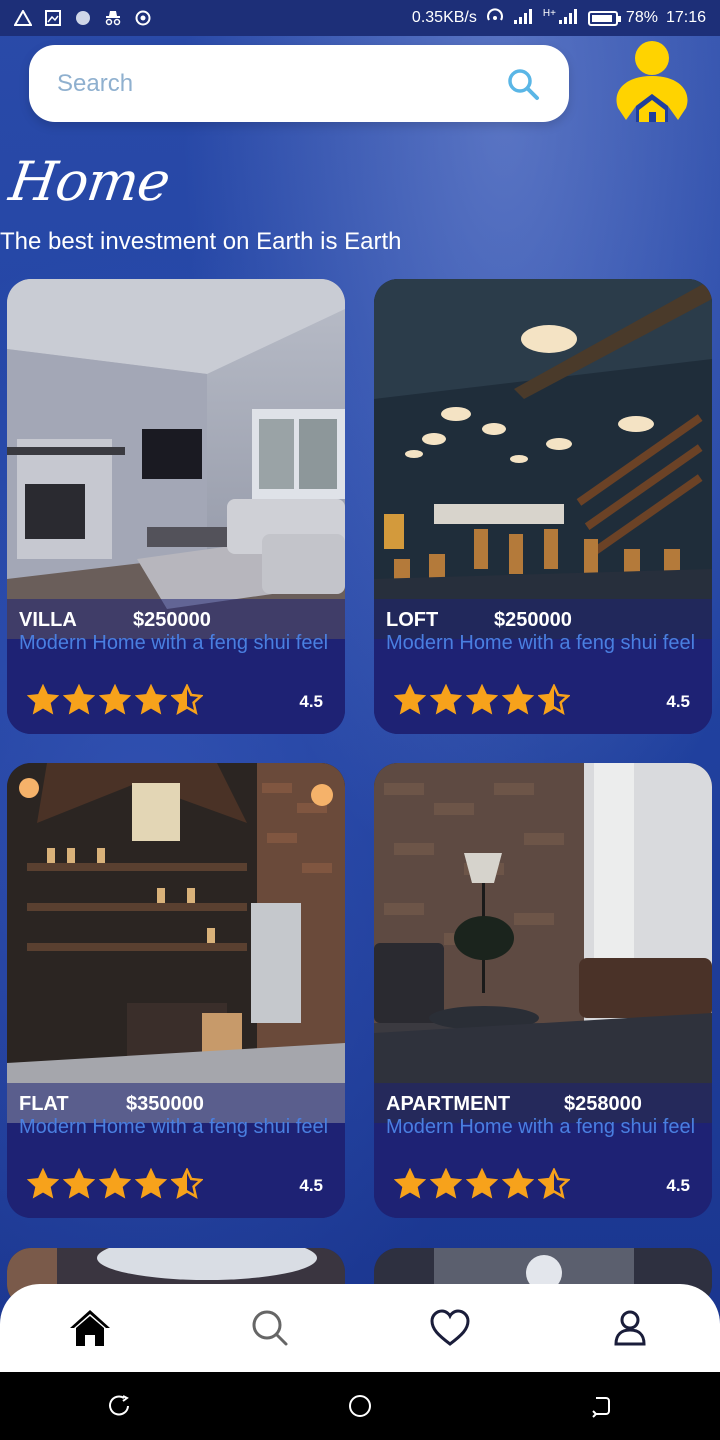 The image size is (720, 1440). What do you see at coordinates (514, 1104) in the screenshot?
I see `card-title-row: APARTMENT $258000` at bounding box center [514, 1104].